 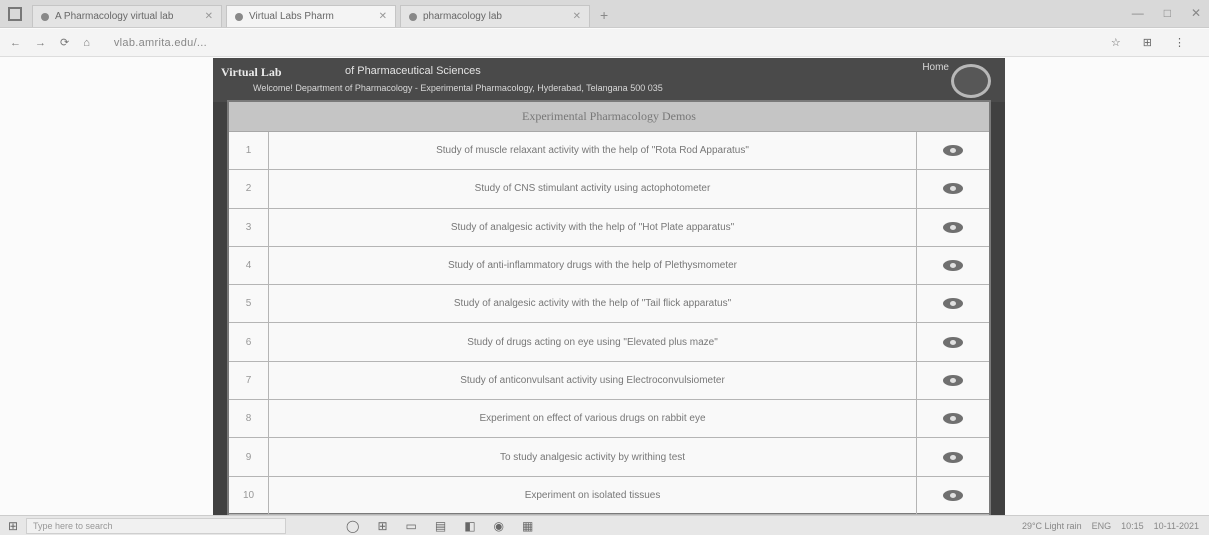 I want to click on mail-icon: ◧, so click(x=469, y=526).